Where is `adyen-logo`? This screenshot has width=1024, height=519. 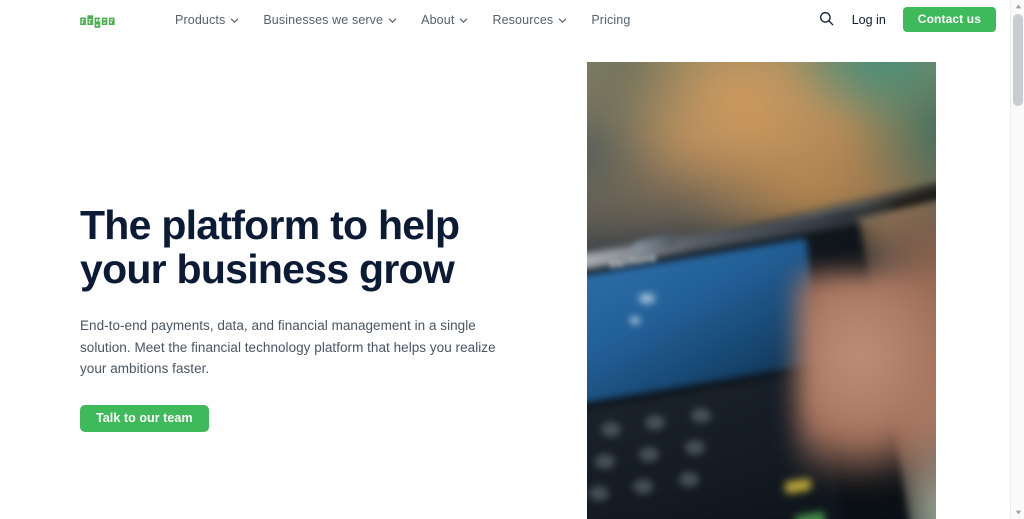
adyen-logo is located at coordinates (106, 20).